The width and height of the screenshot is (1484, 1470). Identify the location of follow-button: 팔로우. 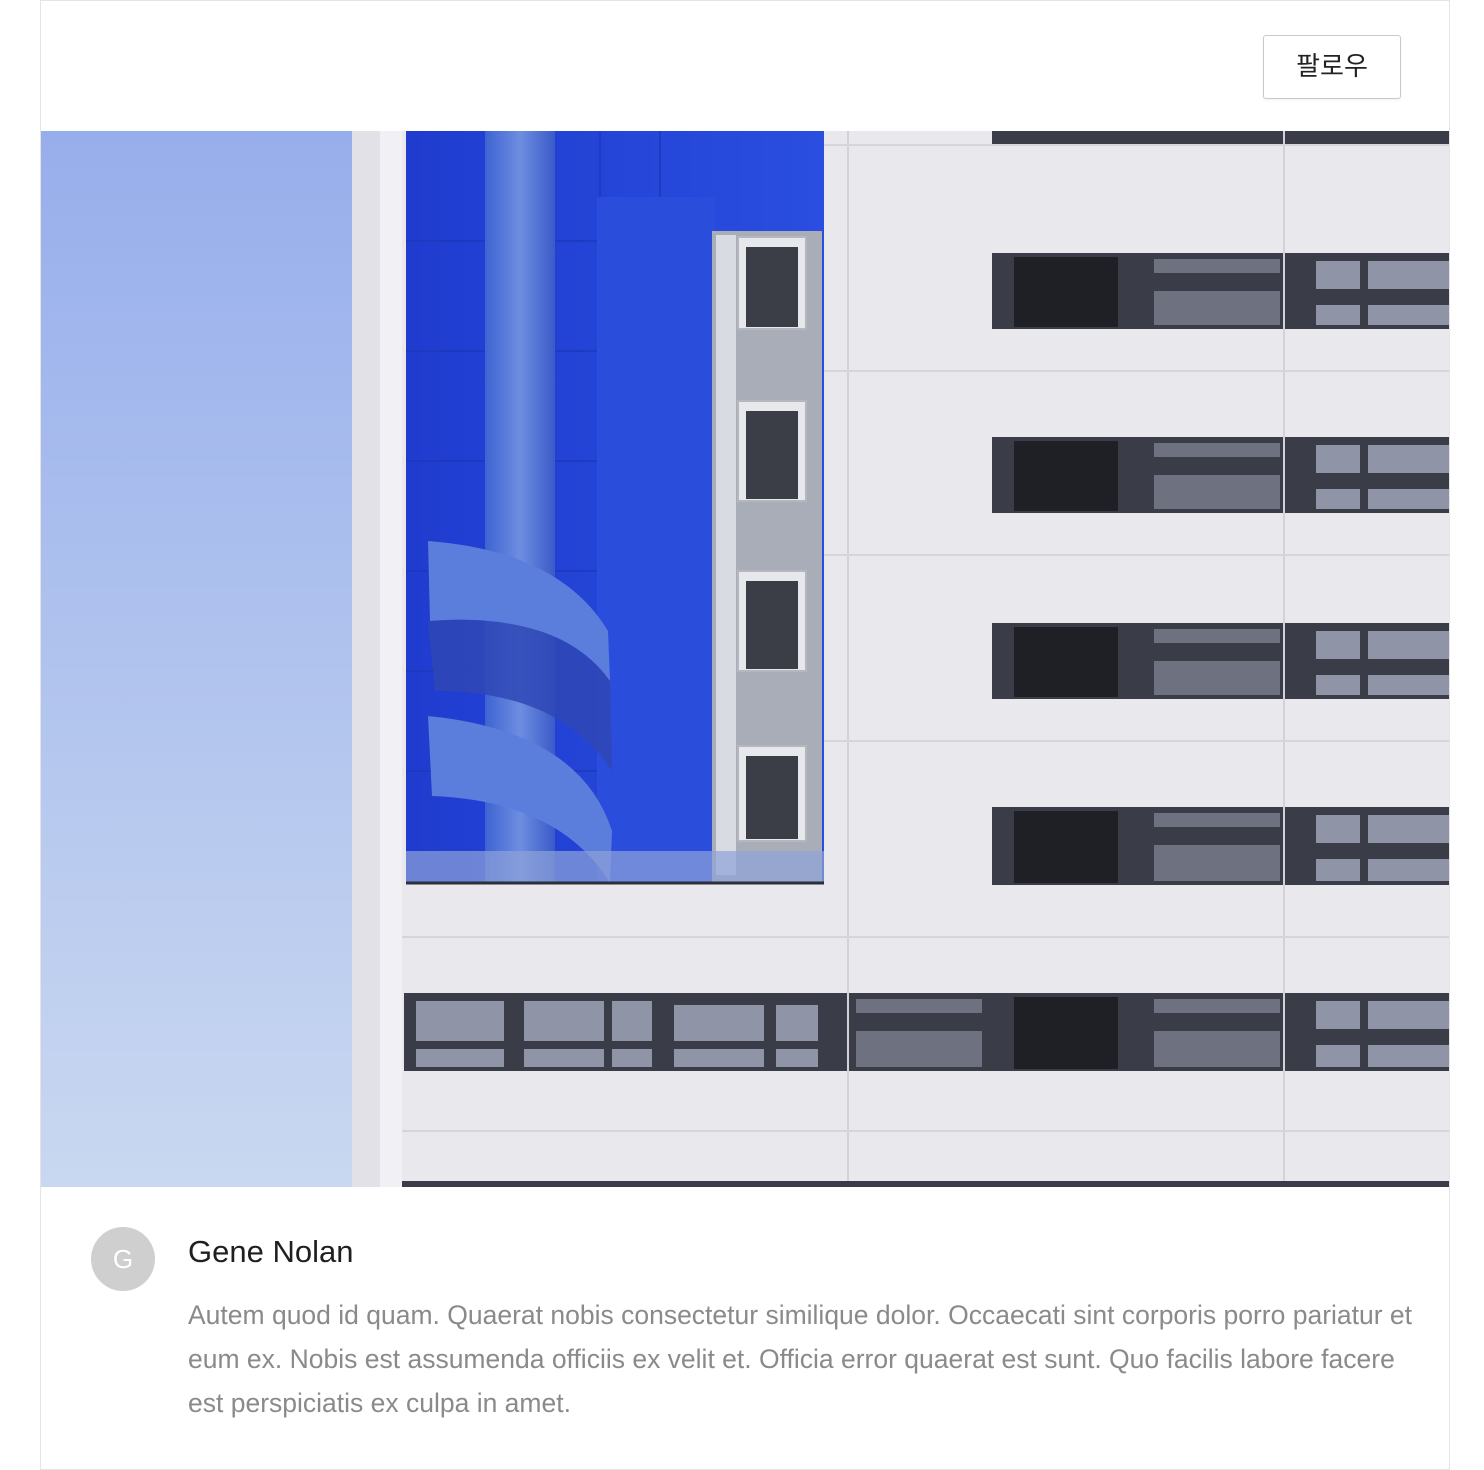
(1332, 67).